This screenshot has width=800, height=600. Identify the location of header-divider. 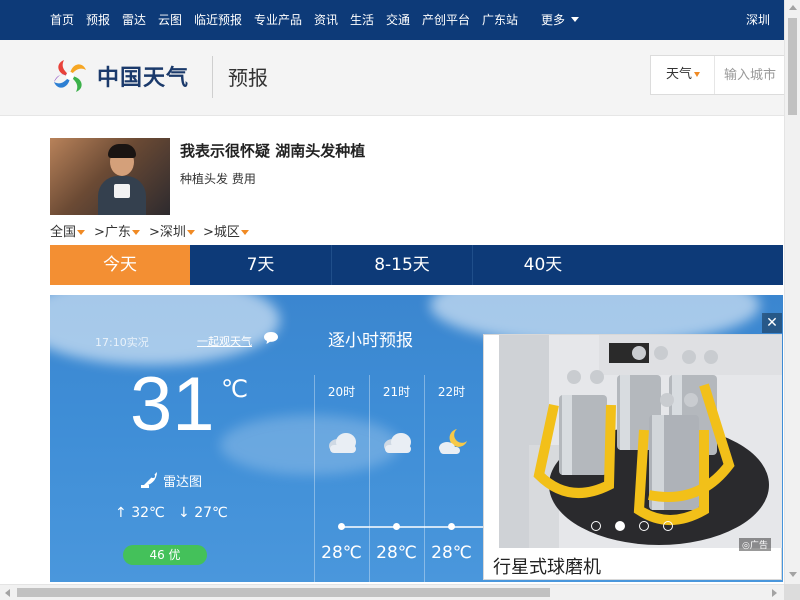
(212, 77).